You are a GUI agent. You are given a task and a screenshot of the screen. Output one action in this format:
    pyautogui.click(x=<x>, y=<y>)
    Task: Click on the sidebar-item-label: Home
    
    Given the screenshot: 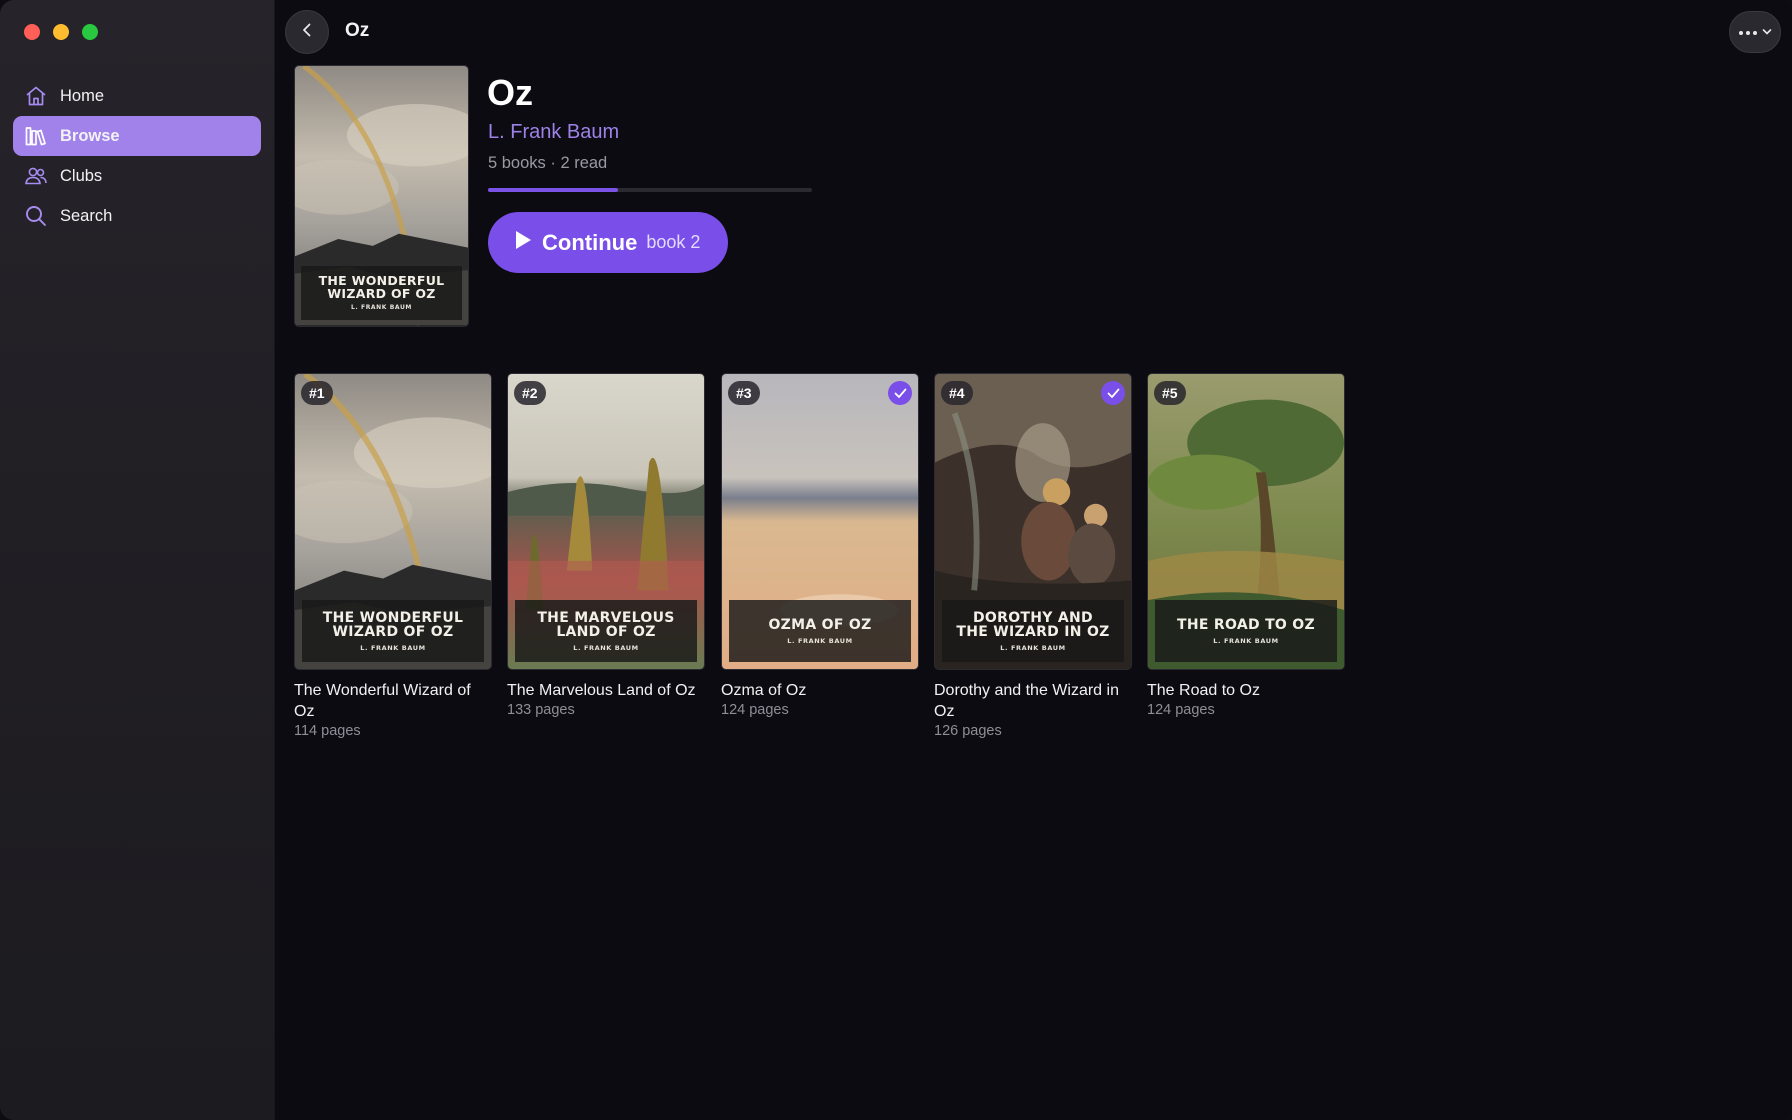 What is the action you would take?
    pyautogui.click(x=82, y=95)
    